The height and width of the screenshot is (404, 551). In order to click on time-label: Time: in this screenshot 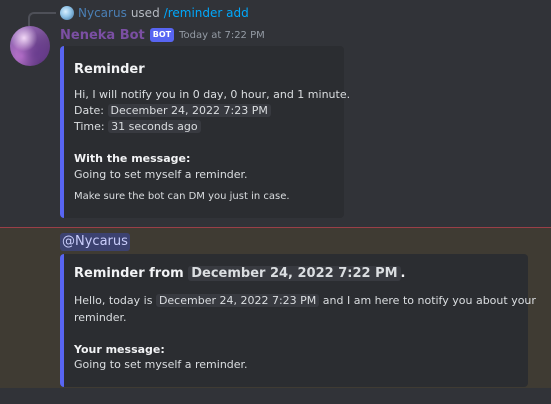, I will do `click(89, 126)`.